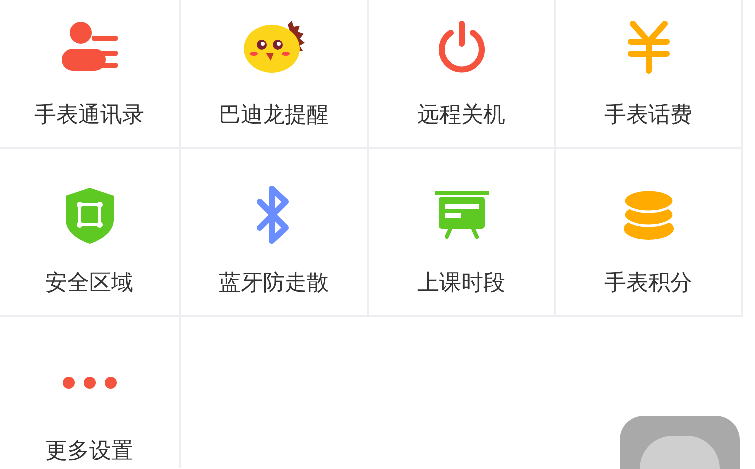 This screenshot has width=755, height=469. What do you see at coordinates (648, 115) in the screenshot?
I see `menu-item-label: 手表话费` at bounding box center [648, 115].